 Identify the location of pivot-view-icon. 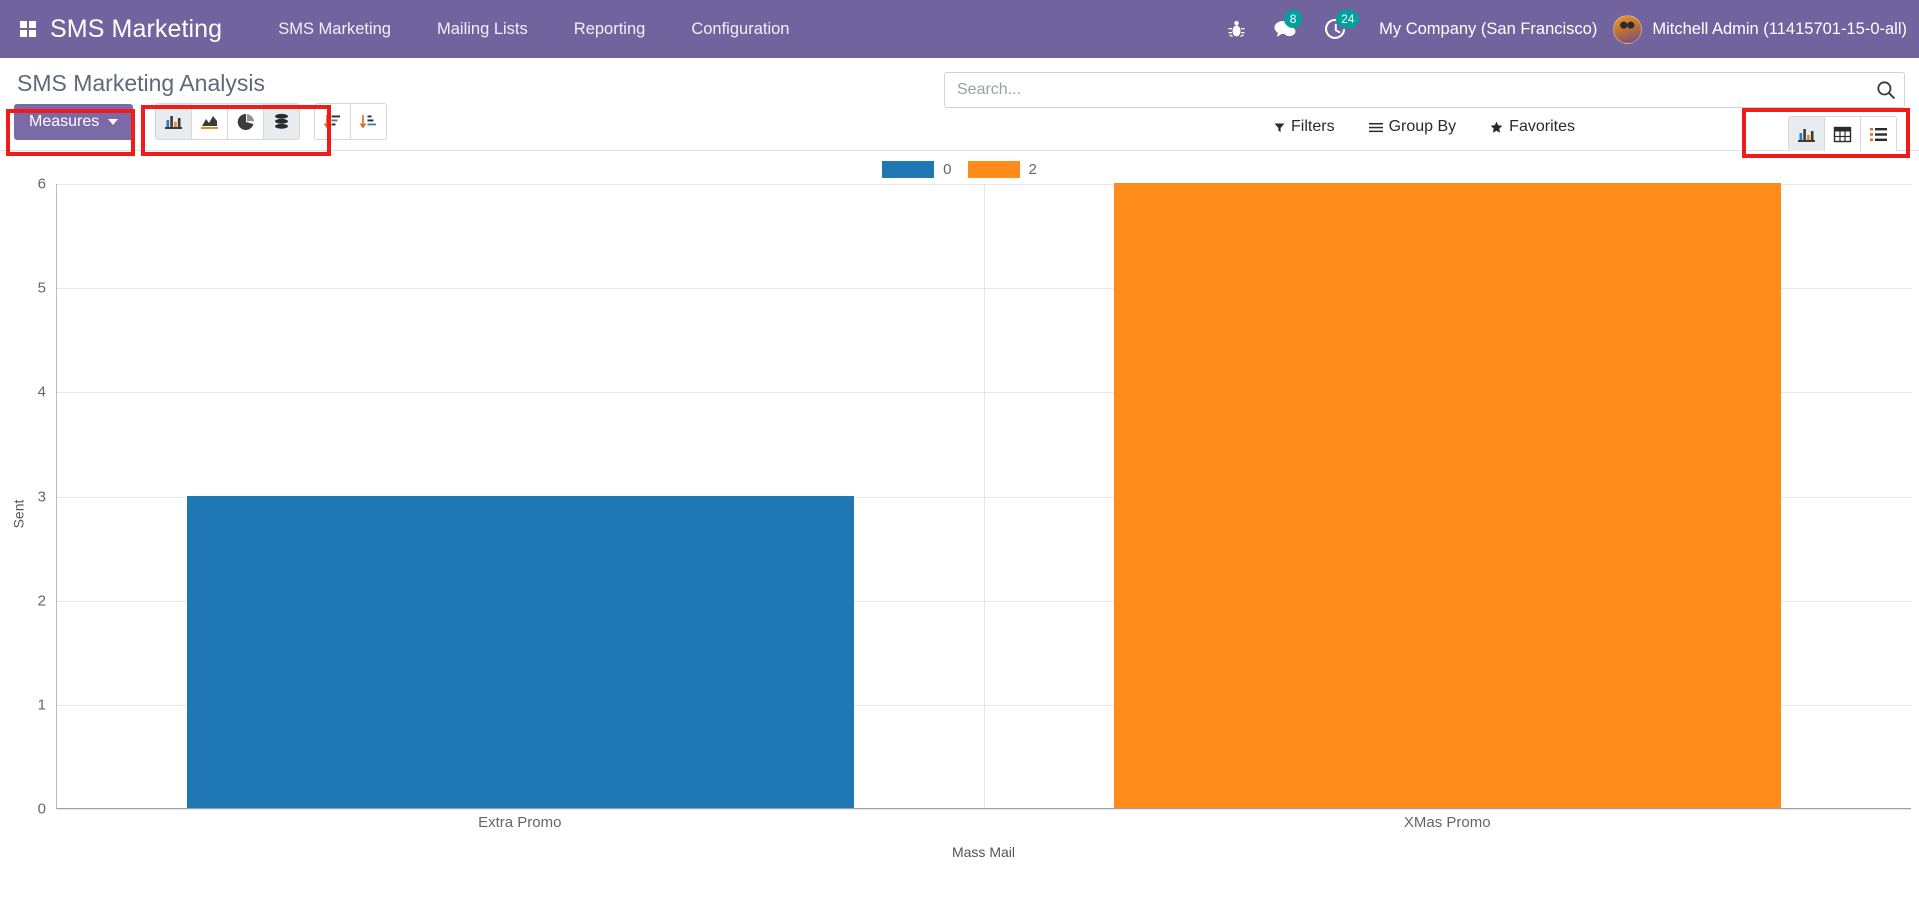
(1842, 134).